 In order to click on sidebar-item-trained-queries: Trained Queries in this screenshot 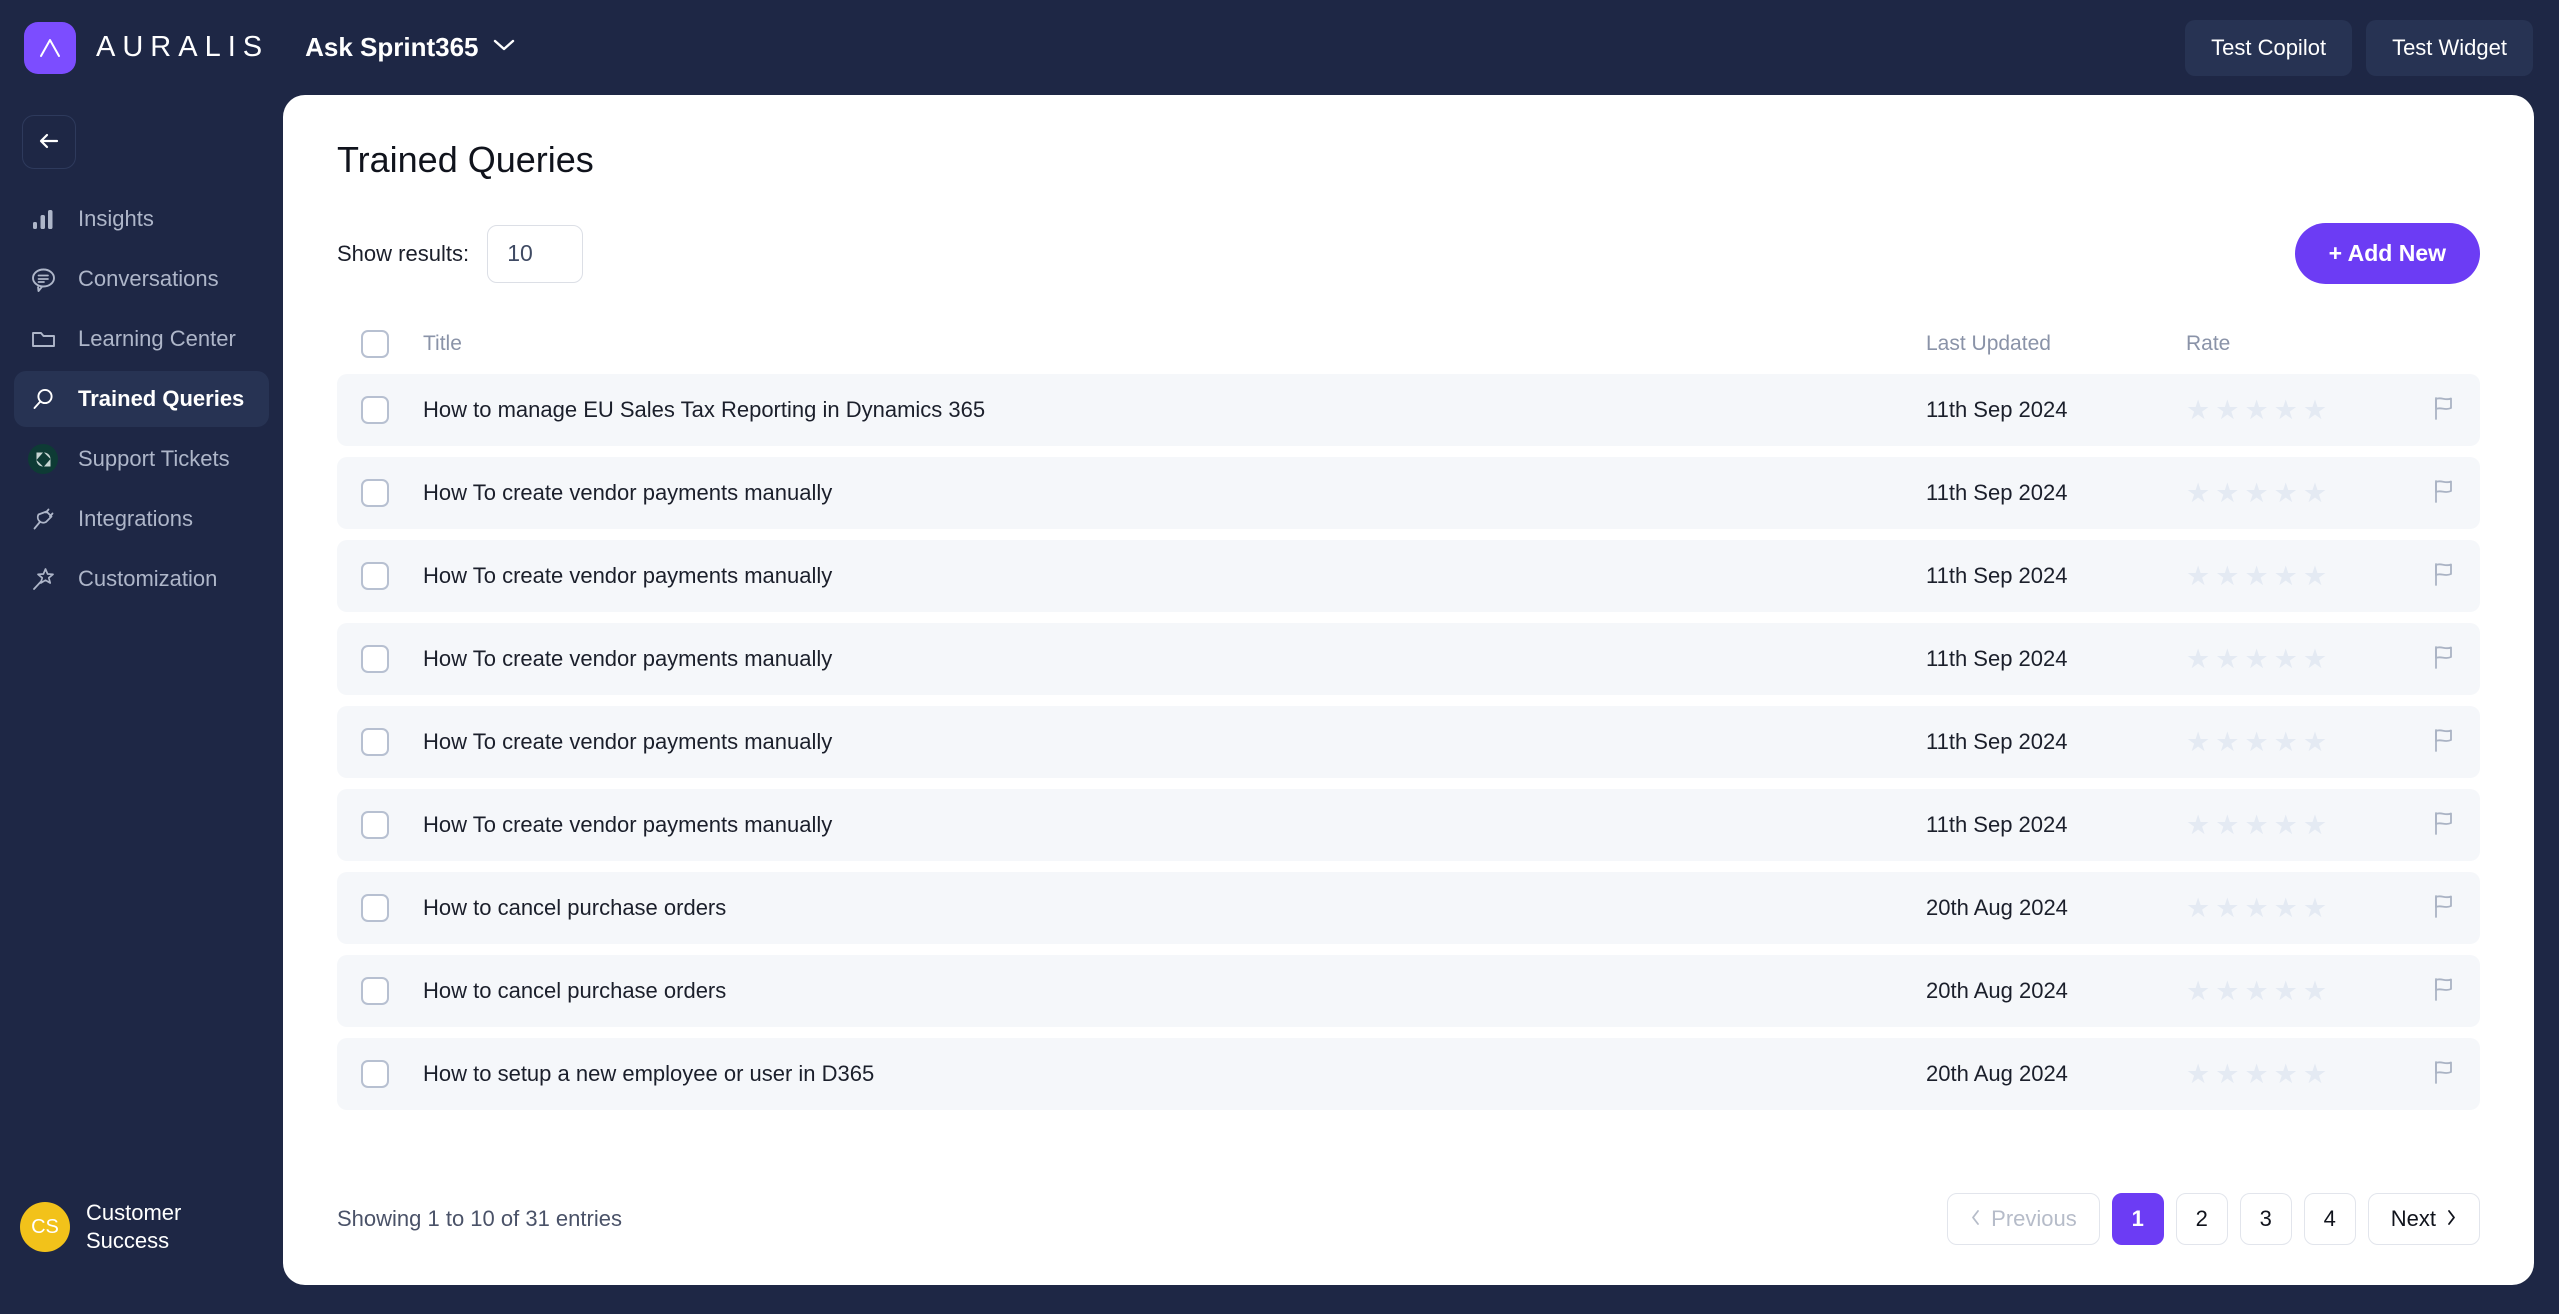, I will do `click(141, 399)`.